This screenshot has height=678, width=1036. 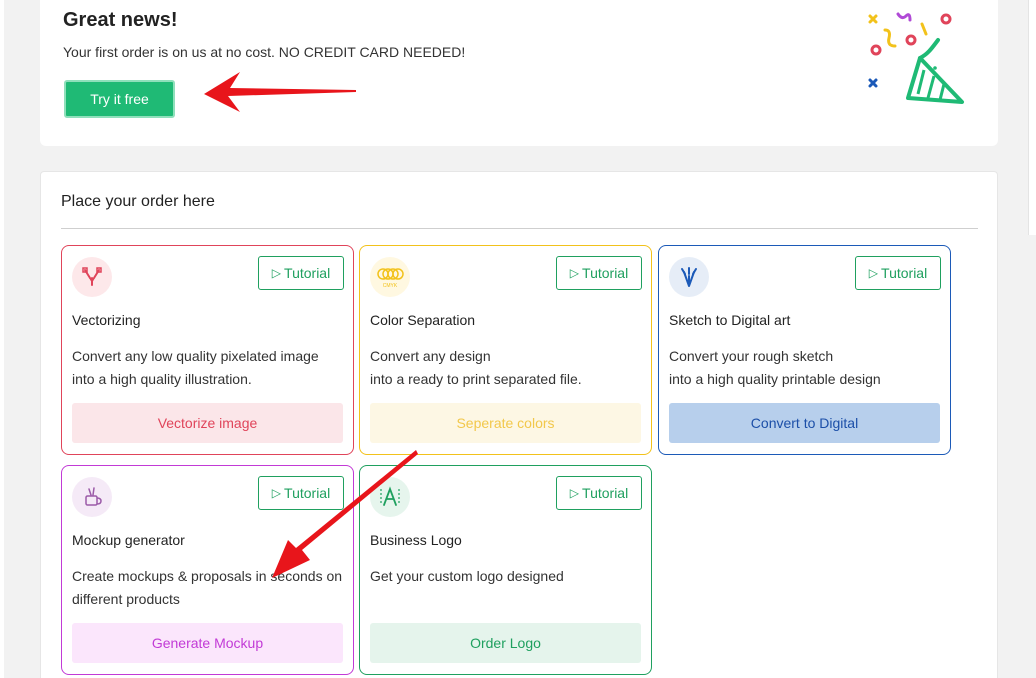 What do you see at coordinates (207, 576) in the screenshot?
I see `description-line: Create mockups & proposals in seconds on` at bounding box center [207, 576].